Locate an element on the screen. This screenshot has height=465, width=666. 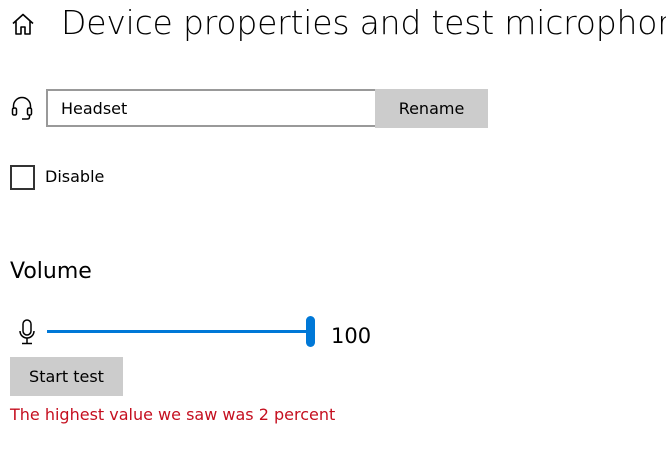
rename-button: Rename is located at coordinates (431, 108).